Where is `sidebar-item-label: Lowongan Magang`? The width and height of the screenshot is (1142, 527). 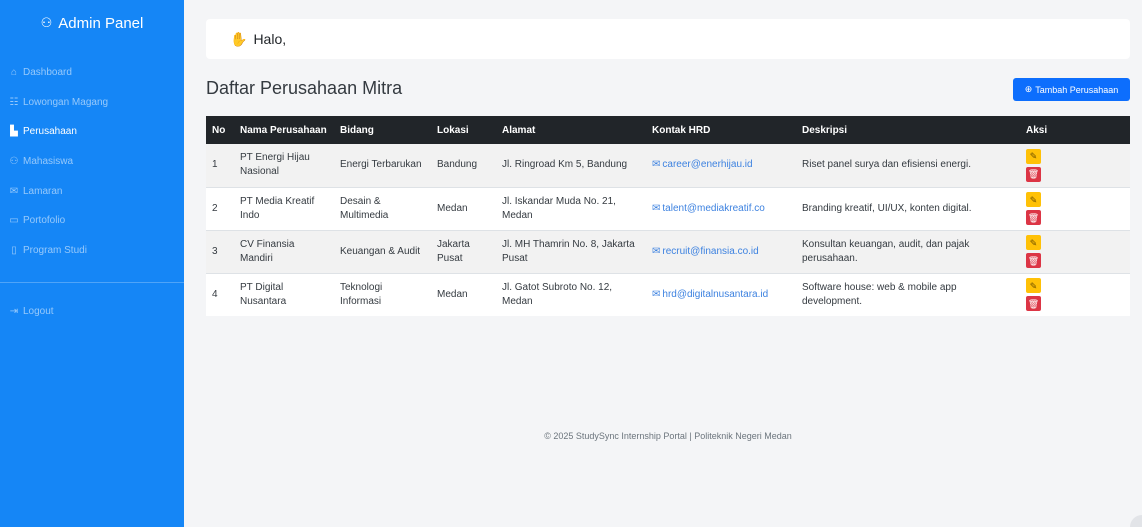
sidebar-item-label: Lowongan Magang is located at coordinates (66, 102).